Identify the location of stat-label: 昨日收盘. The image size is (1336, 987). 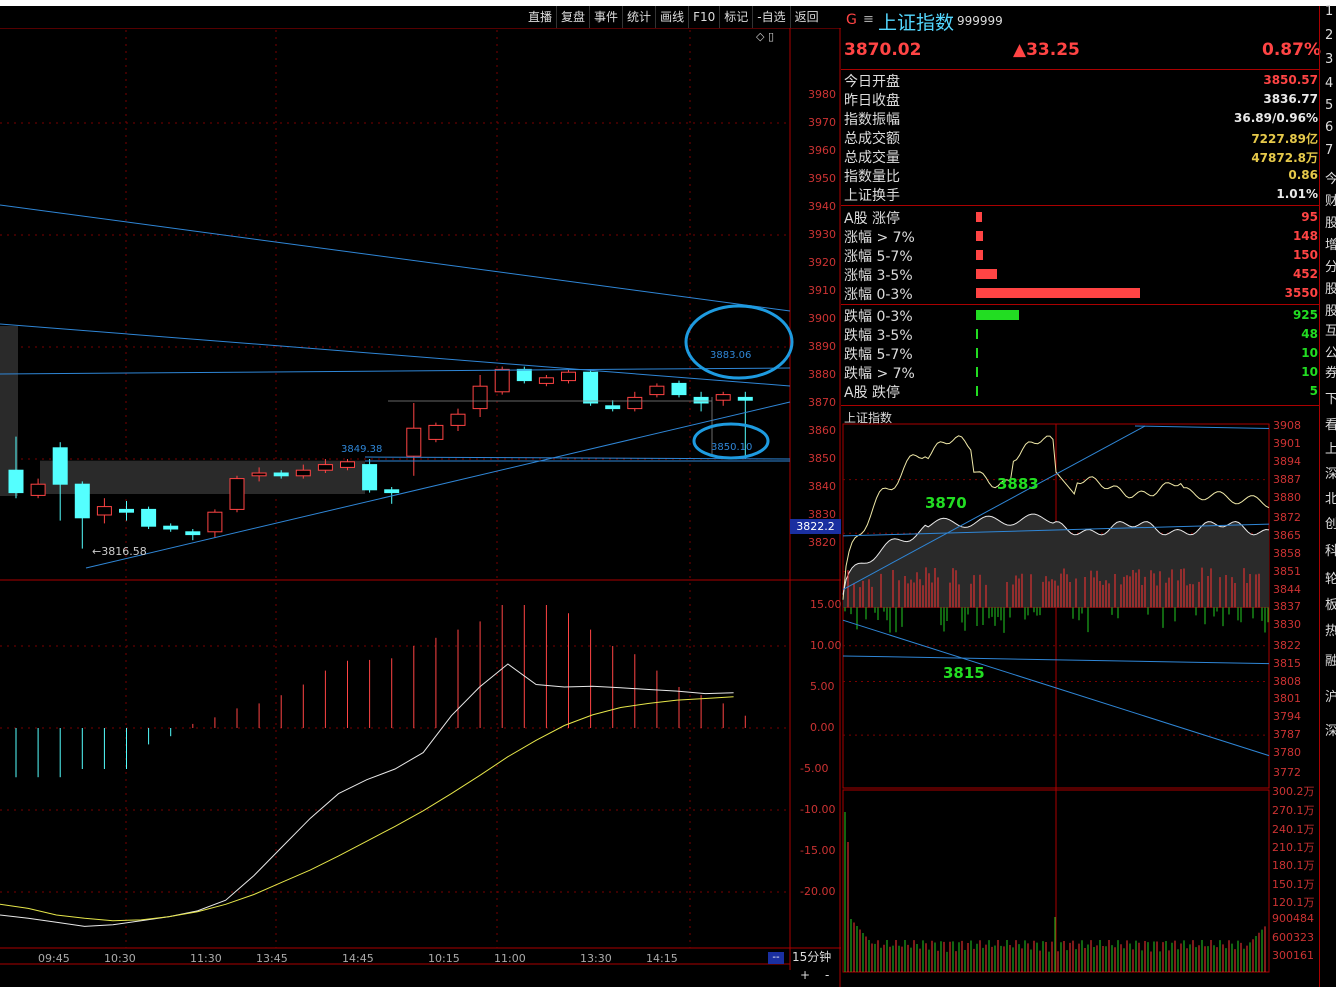
(872, 101).